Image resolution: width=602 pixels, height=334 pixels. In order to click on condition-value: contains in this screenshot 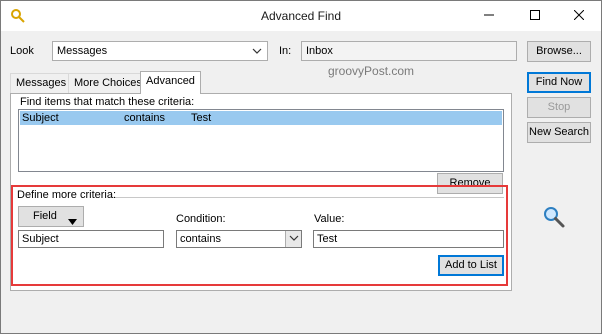, I will do `click(200, 239)`.